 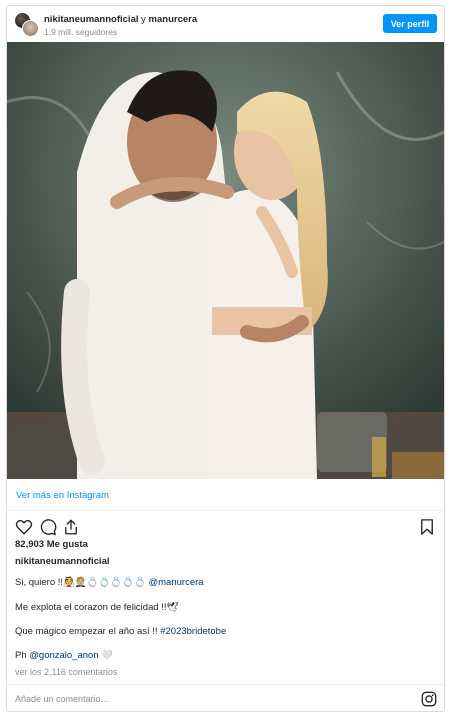 What do you see at coordinates (30, 28) in the screenshot?
I see `avatar` at bounding box center [30, 28].